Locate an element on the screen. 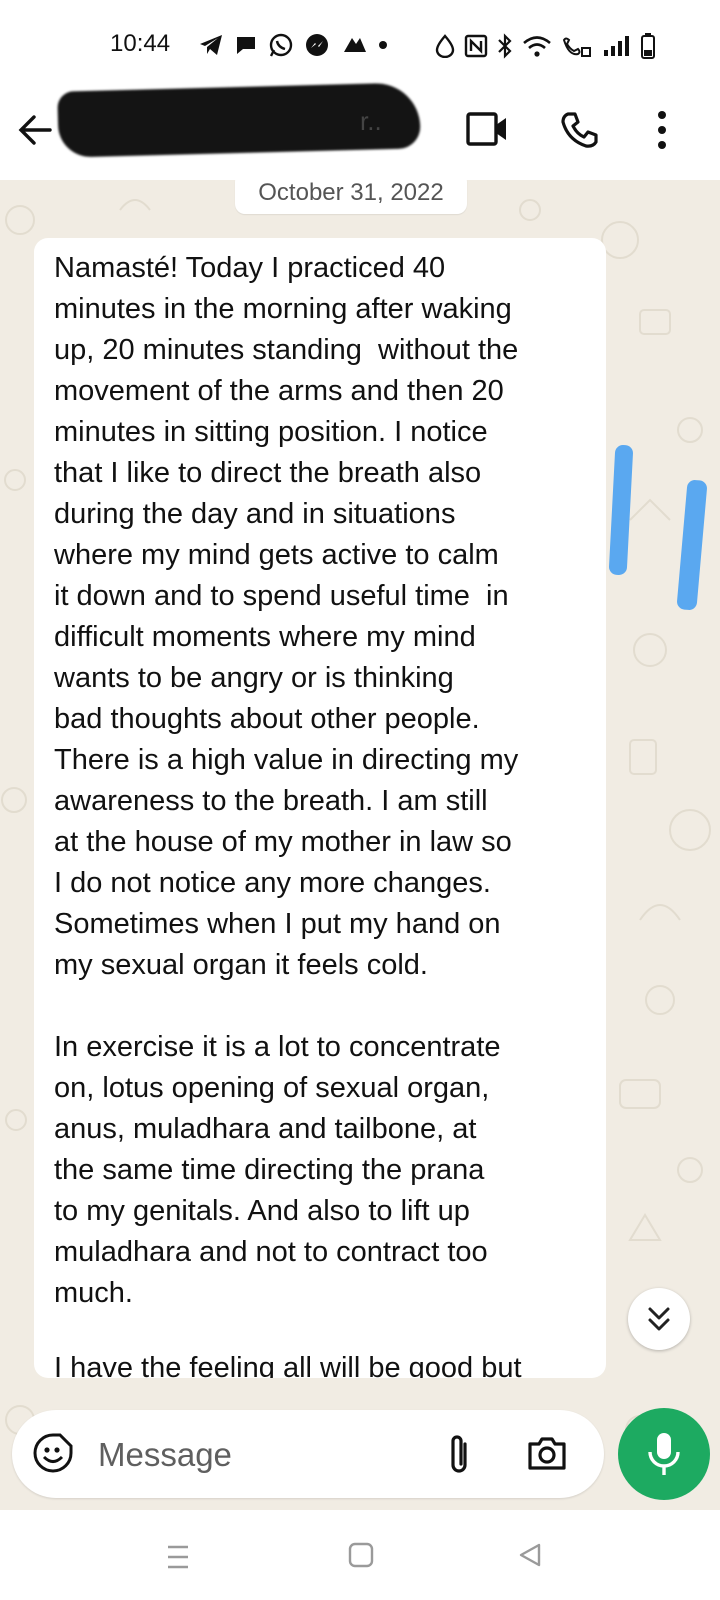 The width and height of the screenshot is (720, 1600). signal-icon is located at coordinates (616, 46).